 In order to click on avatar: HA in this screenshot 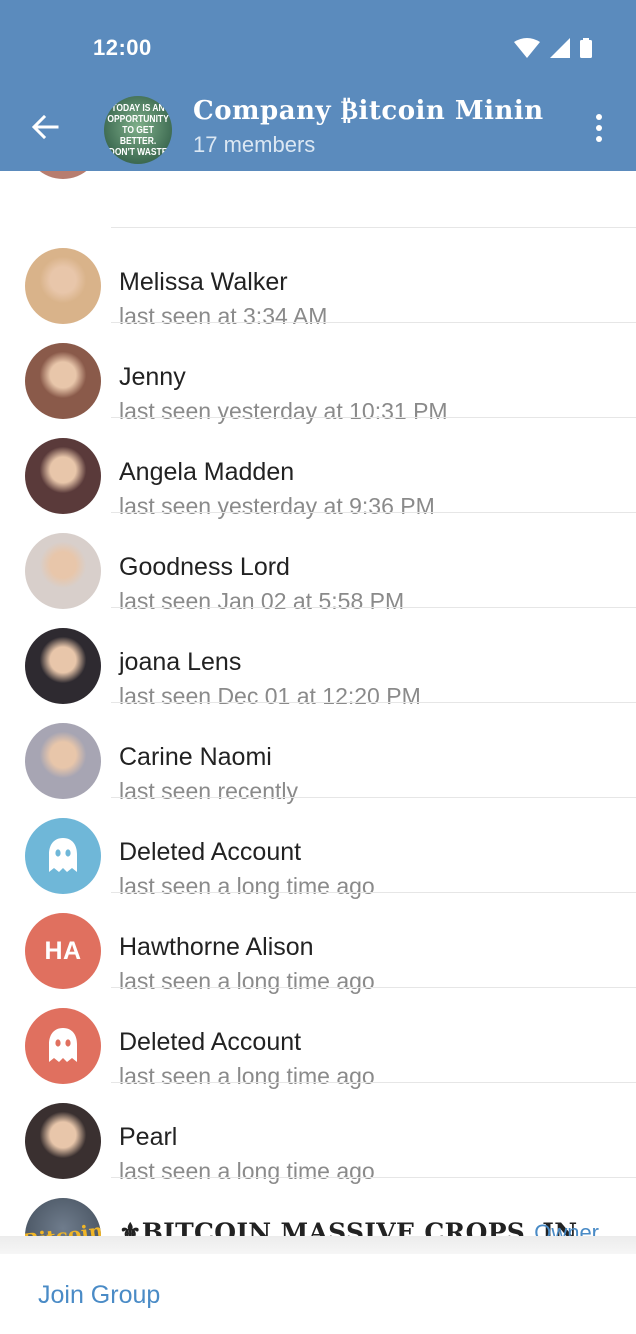, I will do `click(63, 951)`.